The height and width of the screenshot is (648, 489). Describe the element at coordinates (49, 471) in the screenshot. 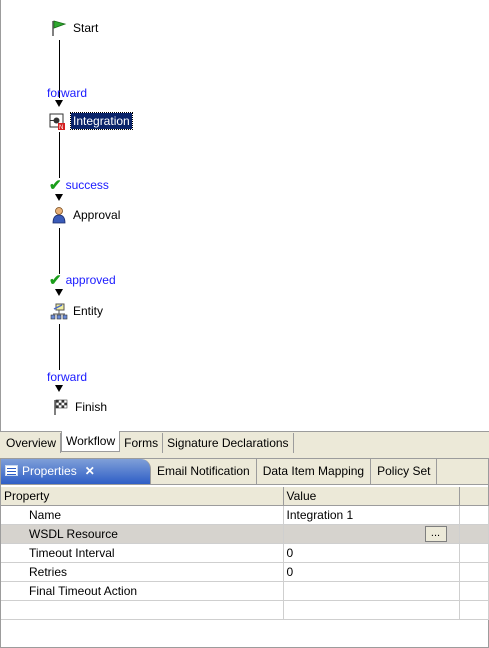

I see `tab-label: Properties` at that location.